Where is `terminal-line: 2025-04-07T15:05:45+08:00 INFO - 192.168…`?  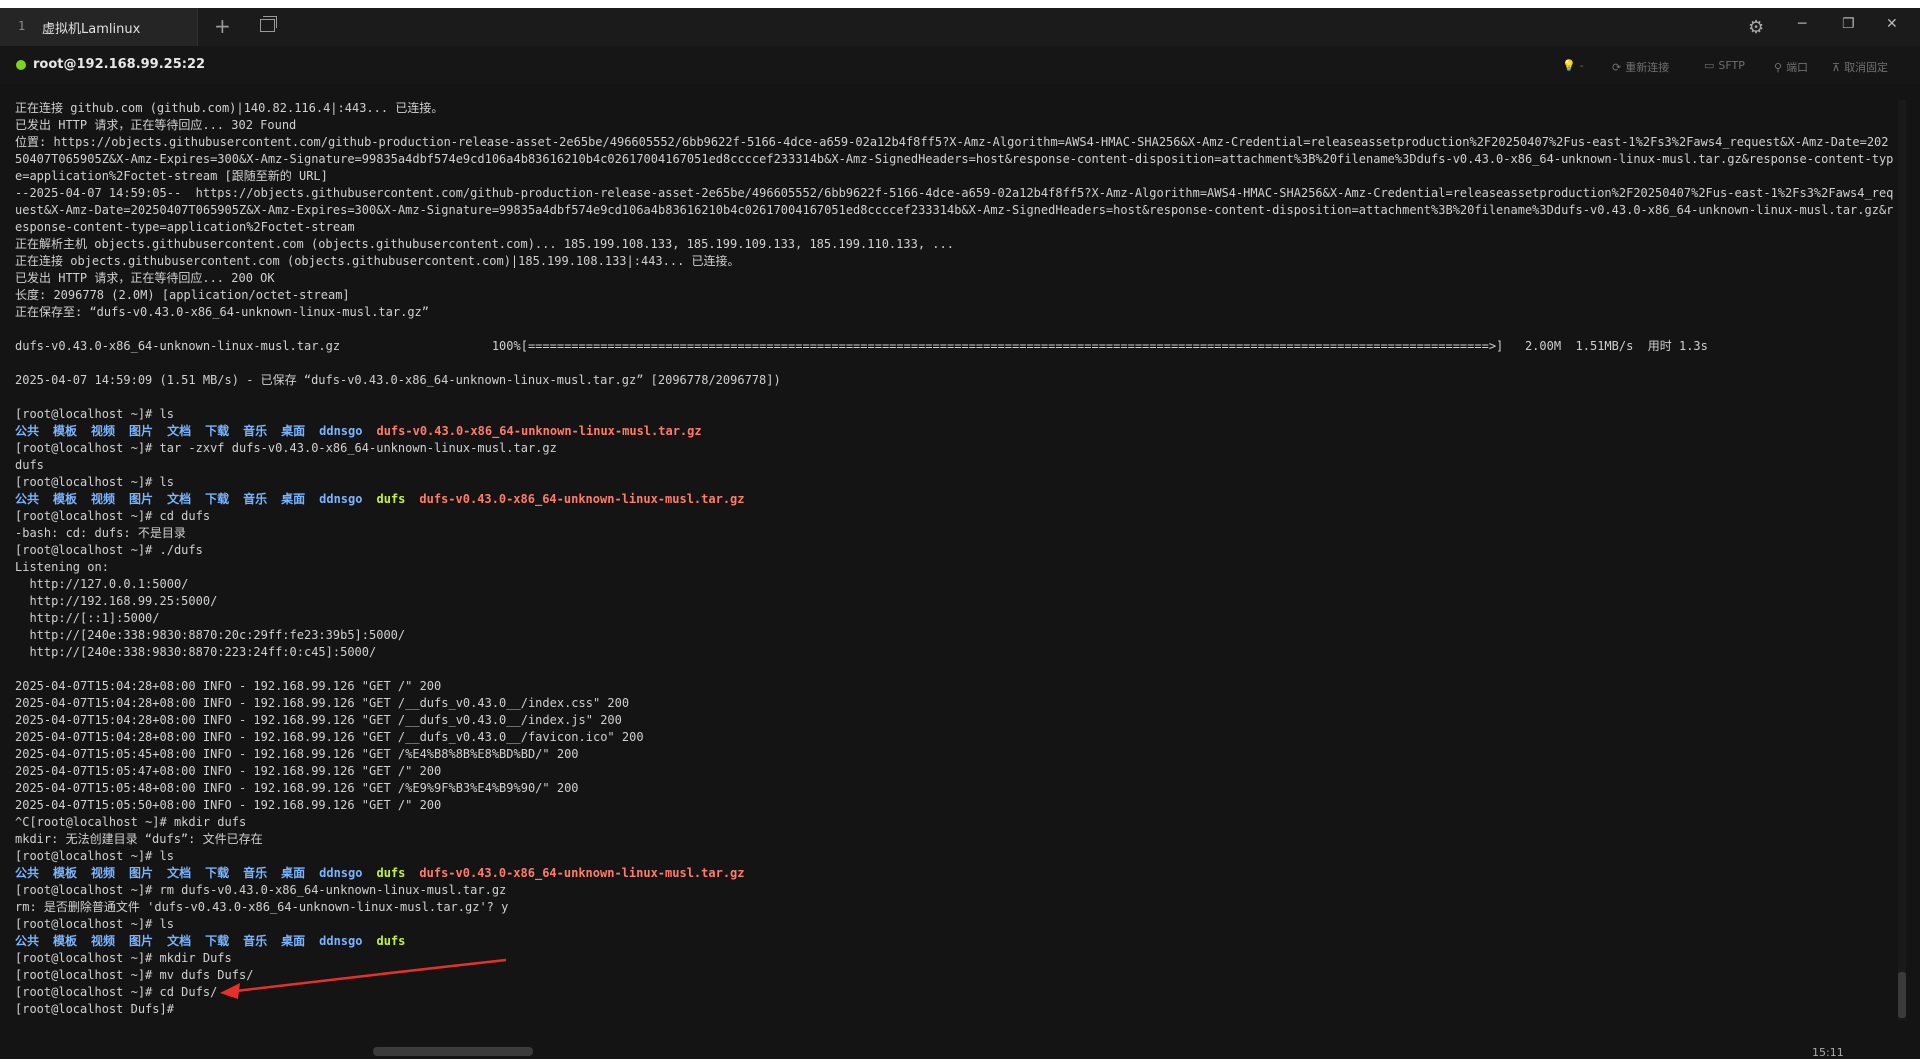 terminal-line: 2025-04-07T15:05:45+08:00 INFO - 192.168… is located at coordinates (297, 754).